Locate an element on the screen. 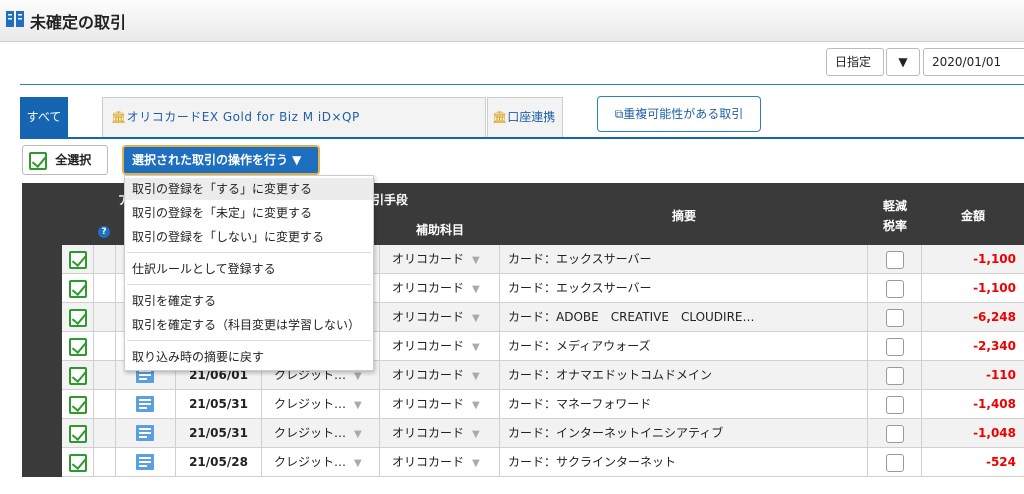 This screenshot has width=1024, height=494. tab-account-link: 🏛口座連携 is located at coordinates (525, 117).